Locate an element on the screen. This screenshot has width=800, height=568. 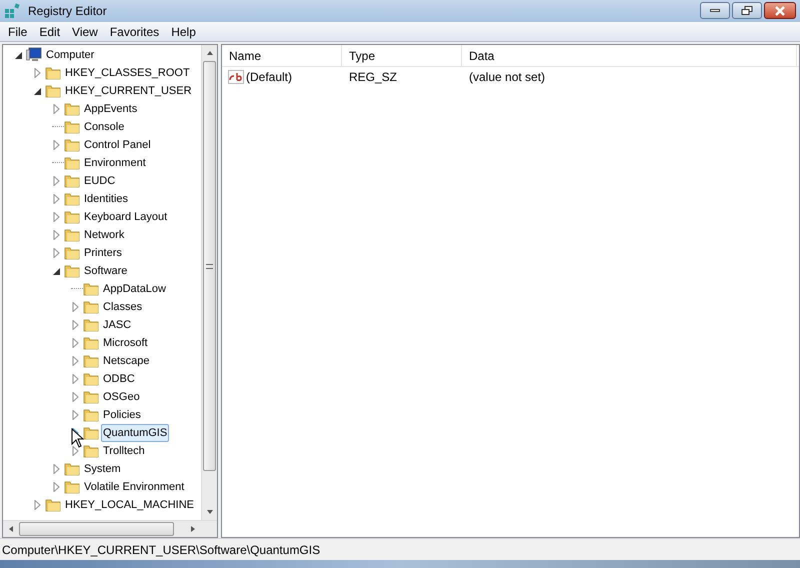
tree-item: System is located at coordinates (102, 469).